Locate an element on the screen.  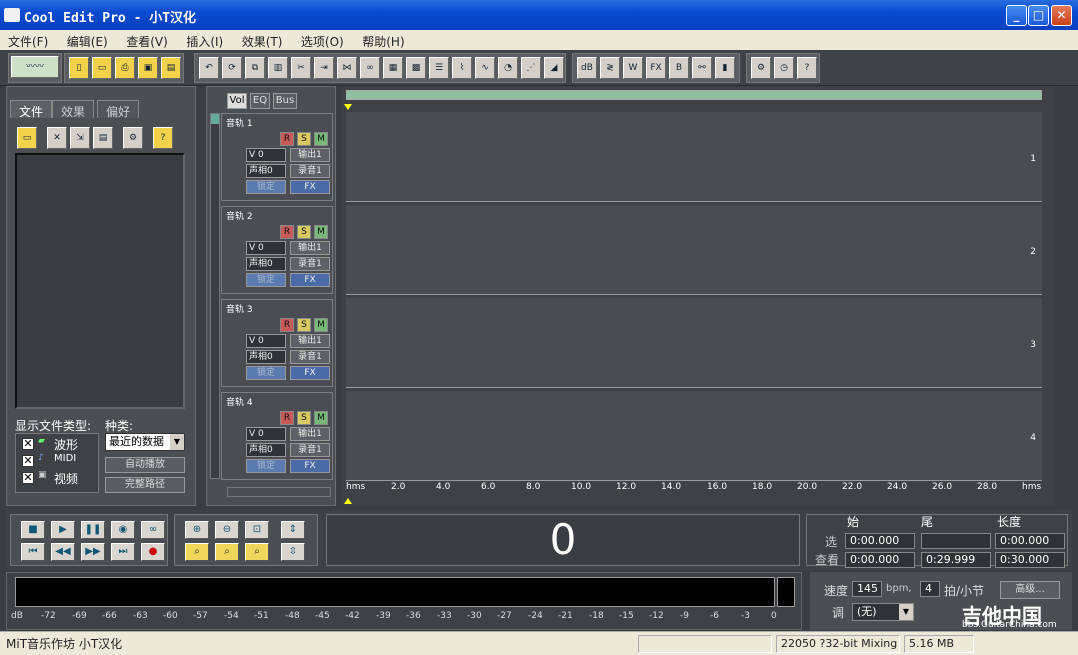
loop-icon: ∞ is located at coordinates (370, 68).